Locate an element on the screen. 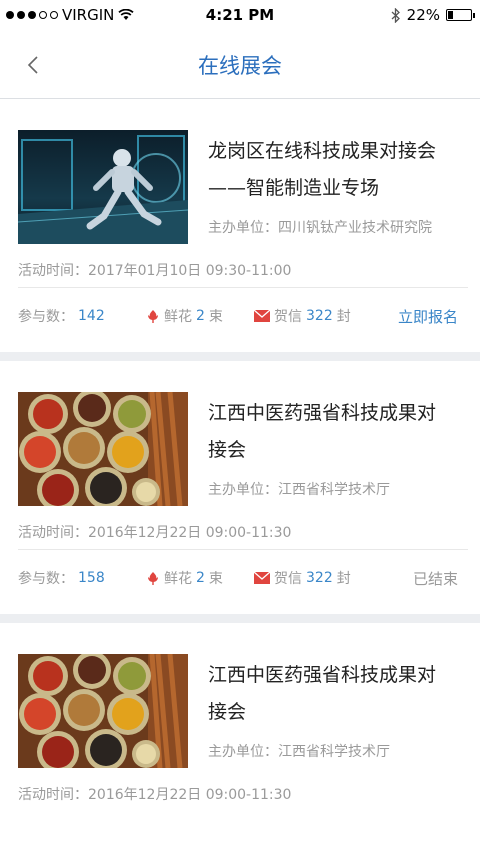 The image size is (480, 853). navigation-bar: 在线展会 is located at coordinates (240, 64).